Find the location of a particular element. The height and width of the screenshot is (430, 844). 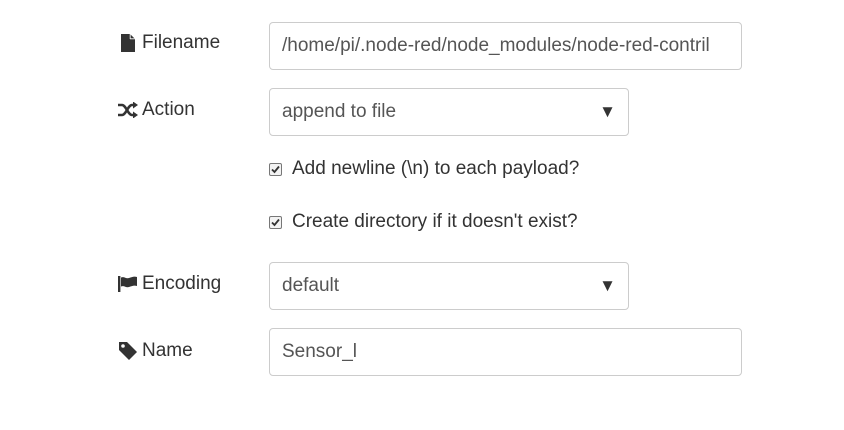

action-select-value: append to file is located at coordinates (339, 111).